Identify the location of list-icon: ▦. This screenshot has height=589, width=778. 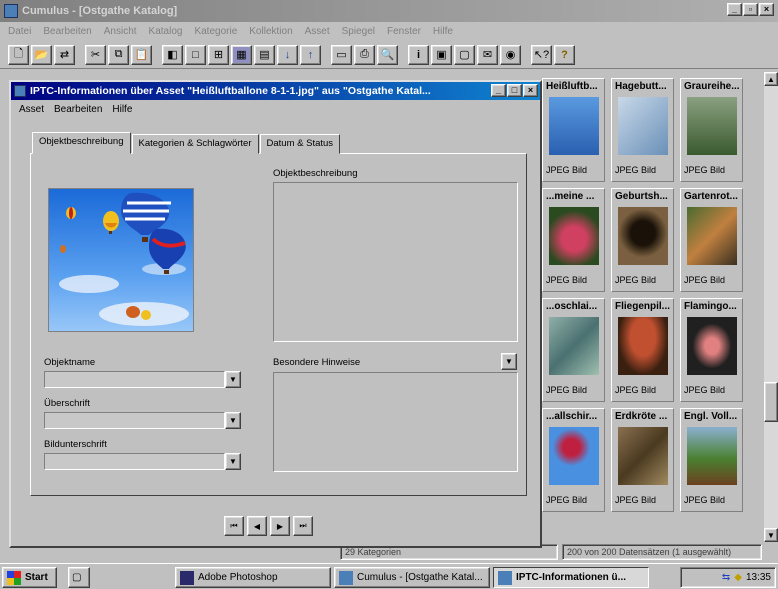
(241, 54).